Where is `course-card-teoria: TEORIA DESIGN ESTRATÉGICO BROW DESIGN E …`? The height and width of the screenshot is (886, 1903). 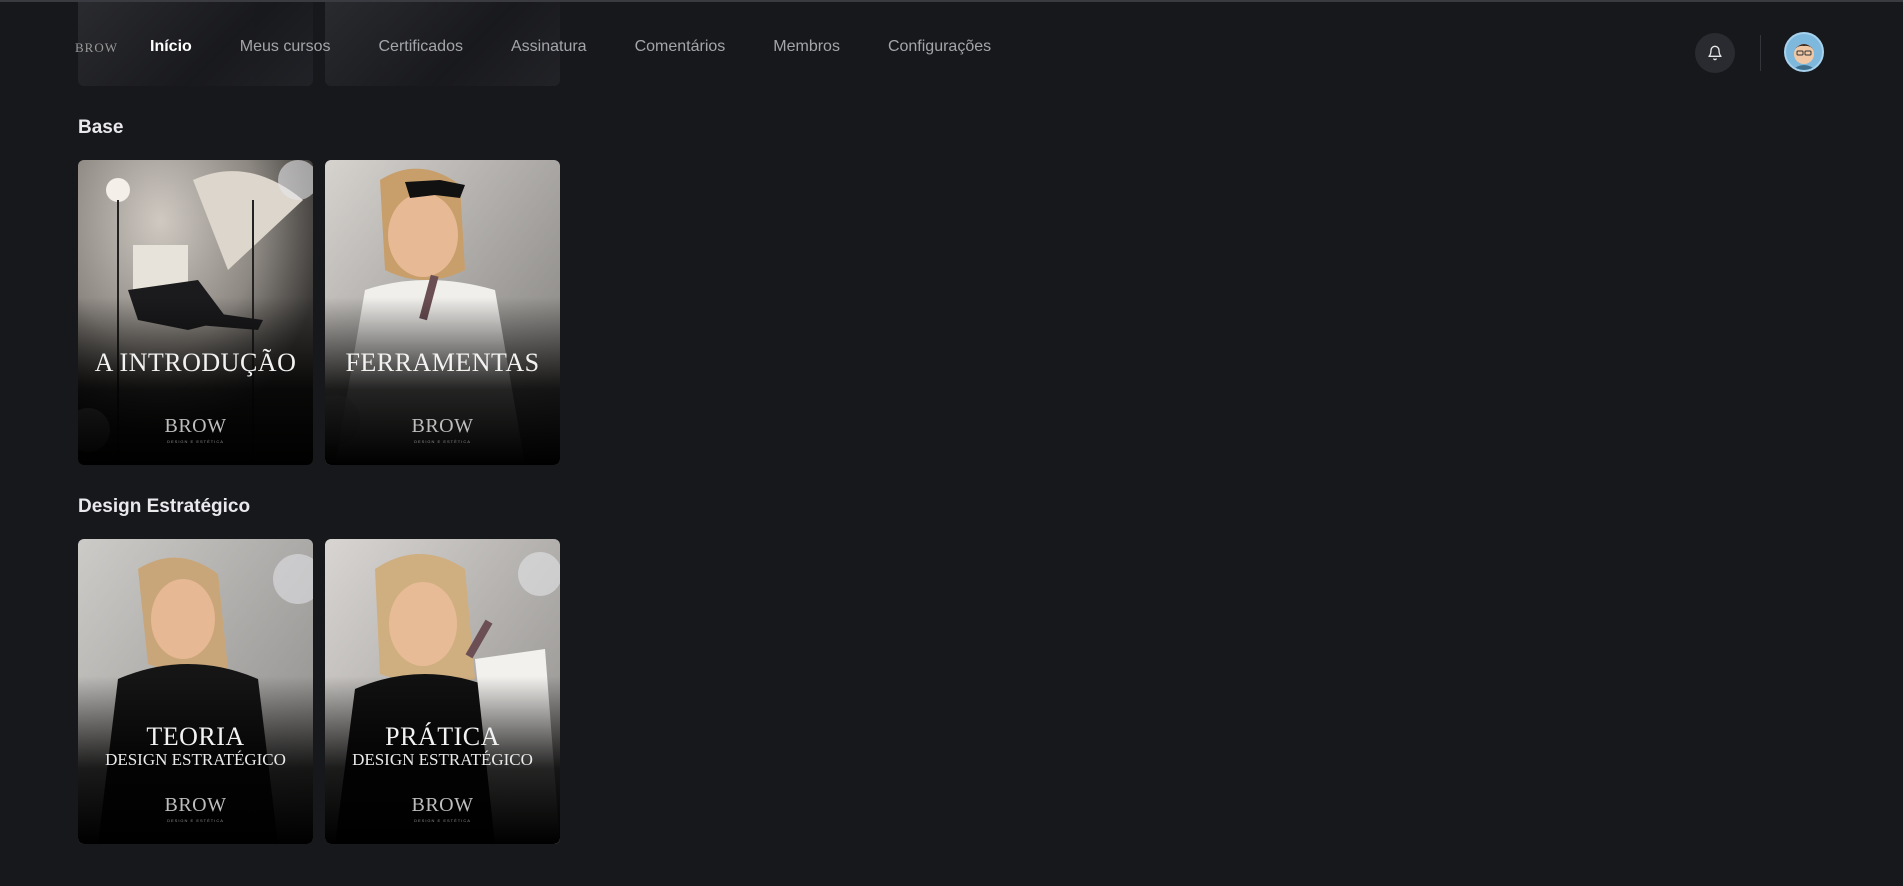
course-card-teoria: TEORIA DESIGN ESTRATÉGICO BROW DESIGN E … is located at coordinates (195, 691).